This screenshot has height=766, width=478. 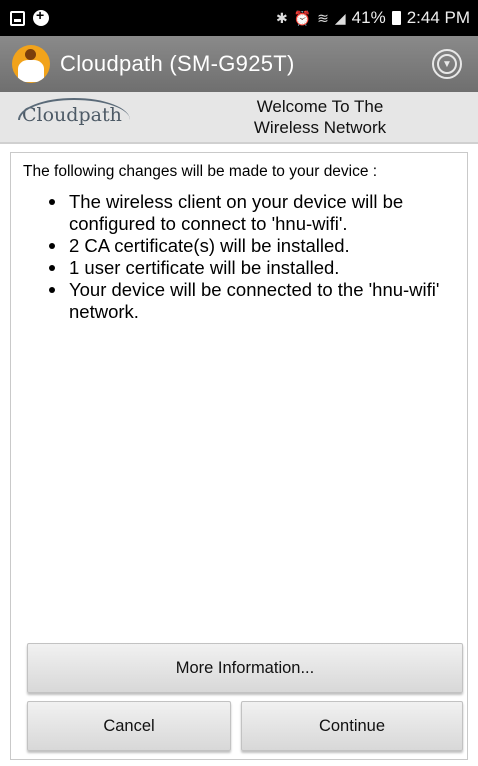 What do you see at coordinates (323, 17) in the screenshot?
I see `wifi-icon: ≋` at bounding box center [323, 17].